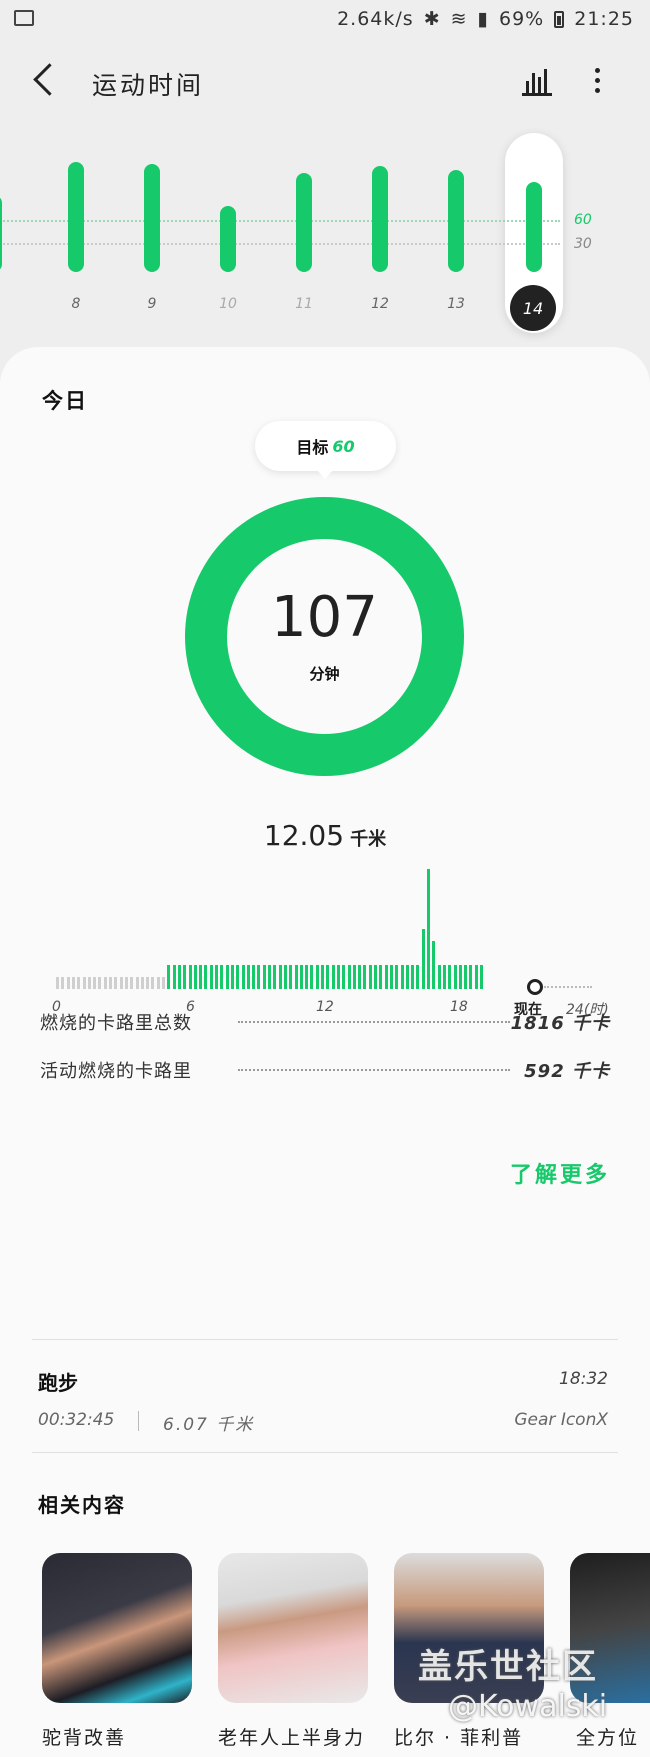  I want to click on related-label-2: 老年人上半身力, so click(291, 1736).